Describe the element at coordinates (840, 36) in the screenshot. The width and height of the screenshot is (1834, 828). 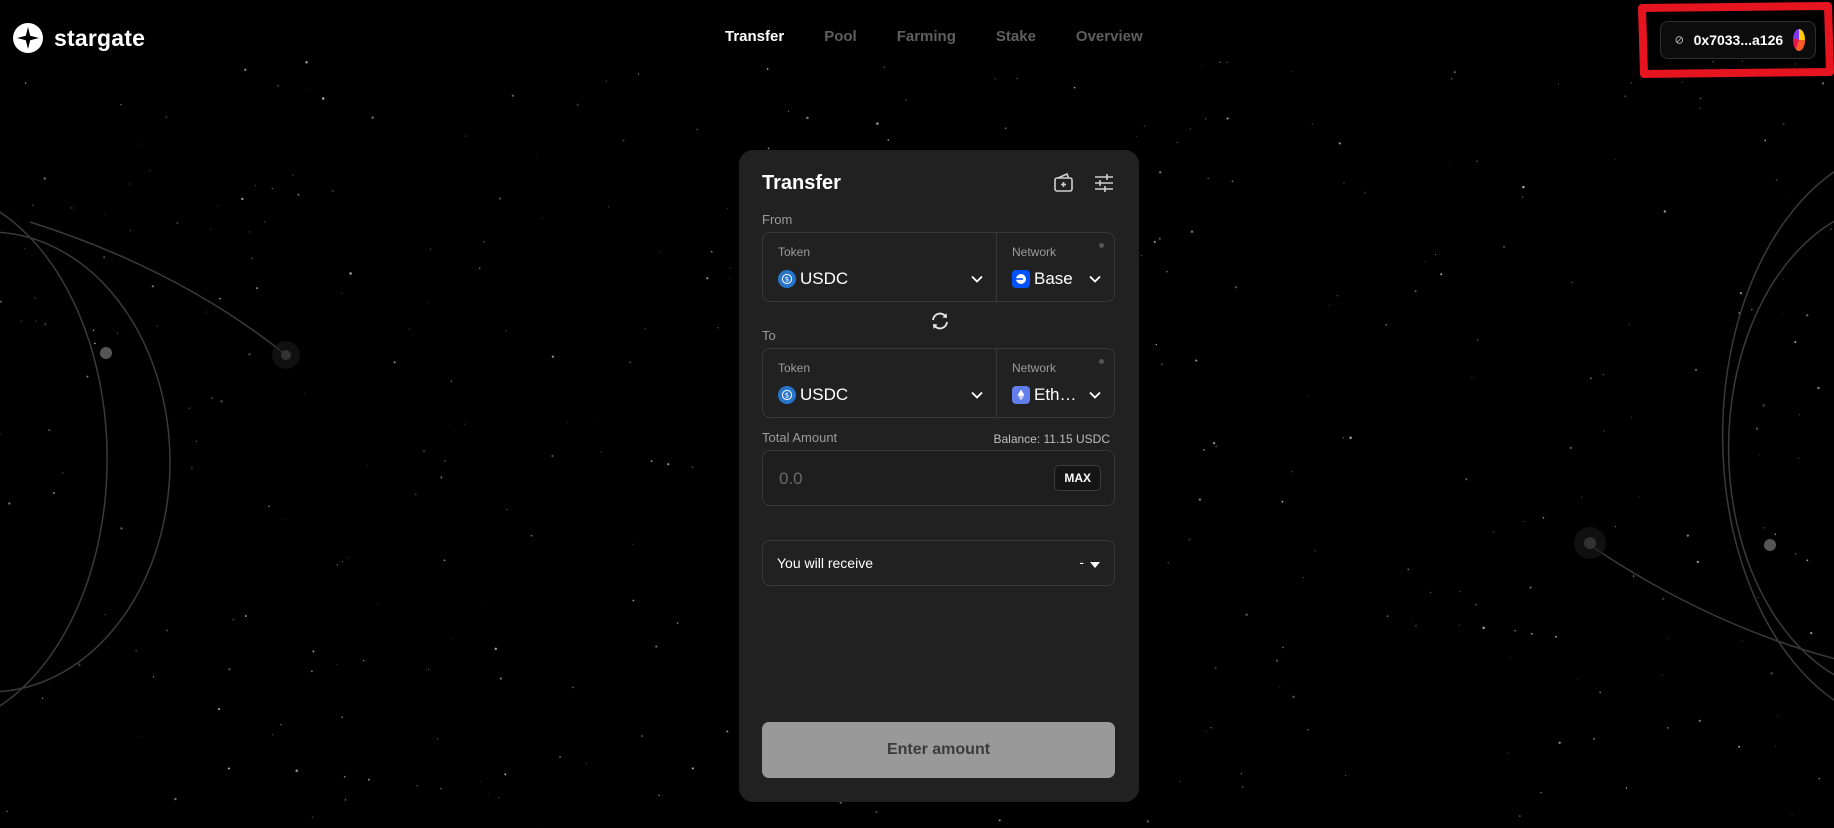
I see `nav-pool: Pool` at that location.